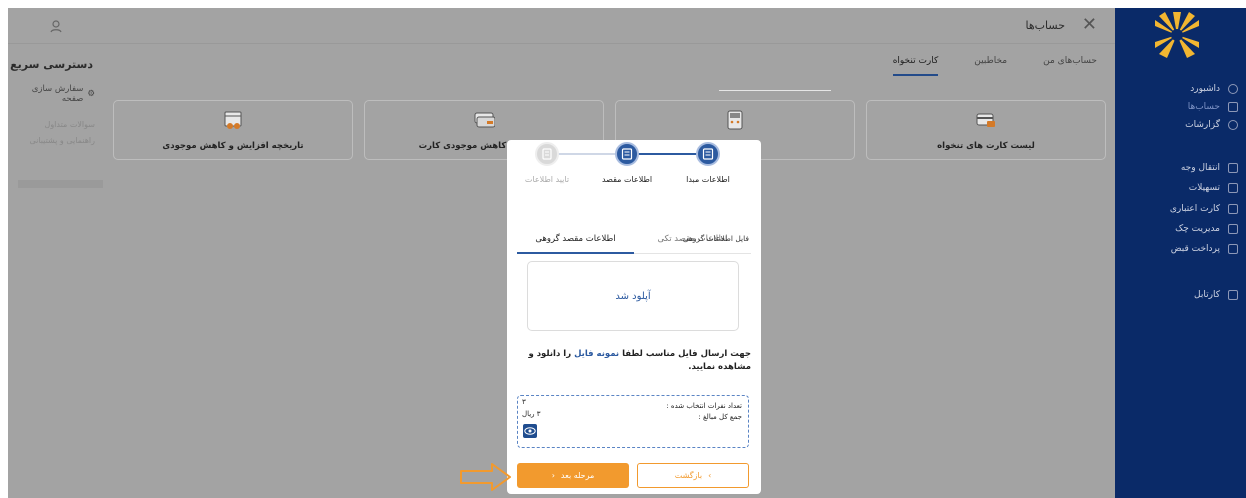  I want to click on support-label: راهنمایی و پشتیبانی, so click(62, 140).